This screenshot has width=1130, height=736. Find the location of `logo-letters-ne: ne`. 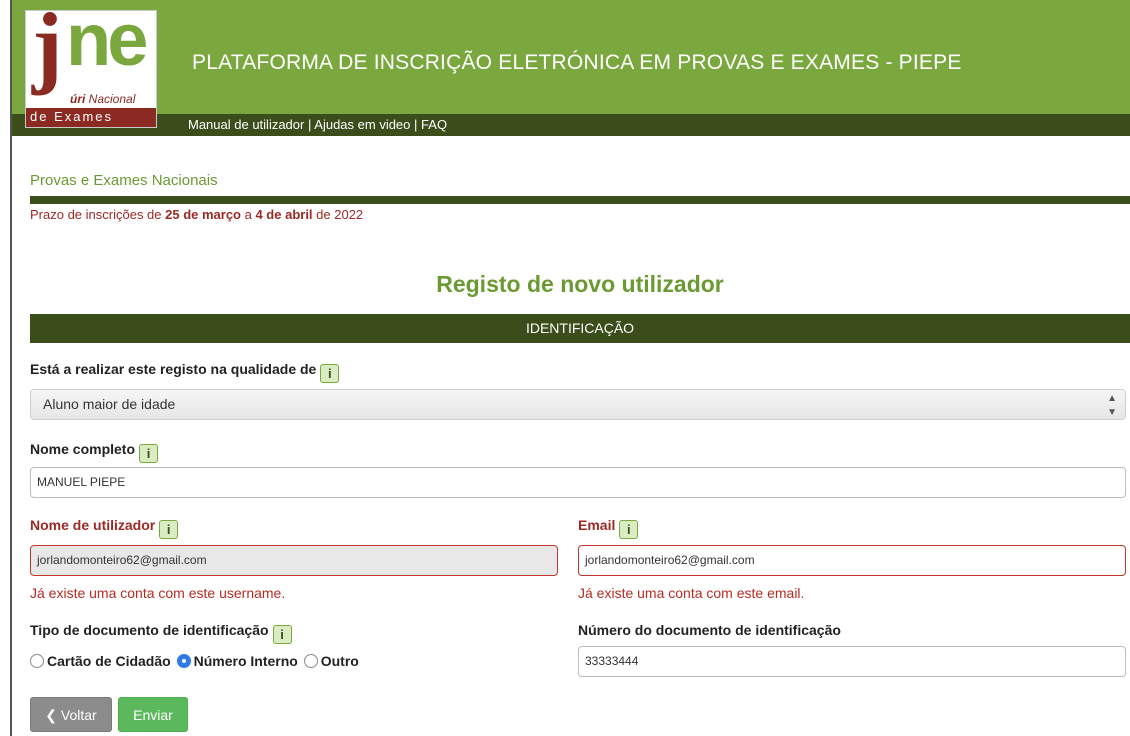

logo-letters-ne: ne is located at coordinates (107, 45).